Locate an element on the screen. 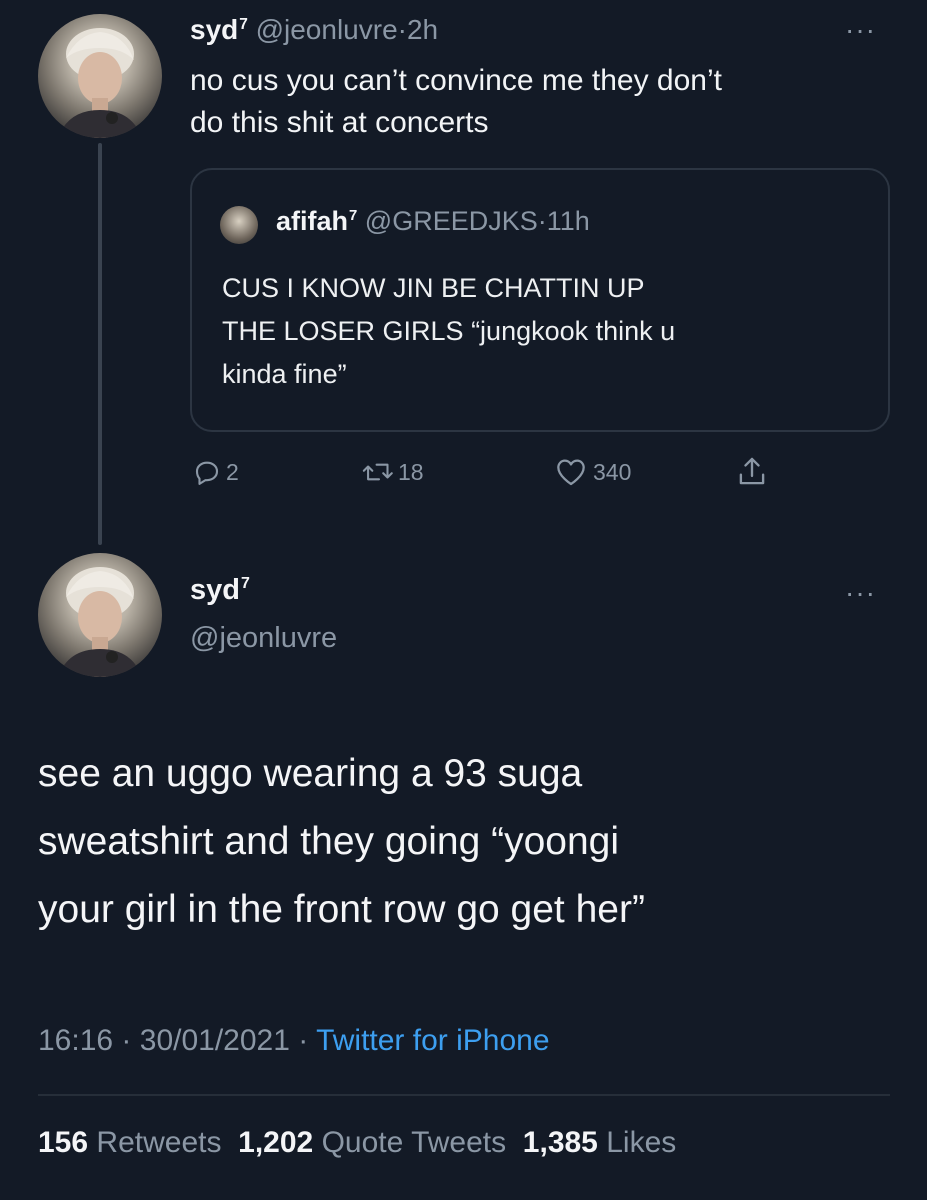  share-icon is located at coordinates (752, 471).